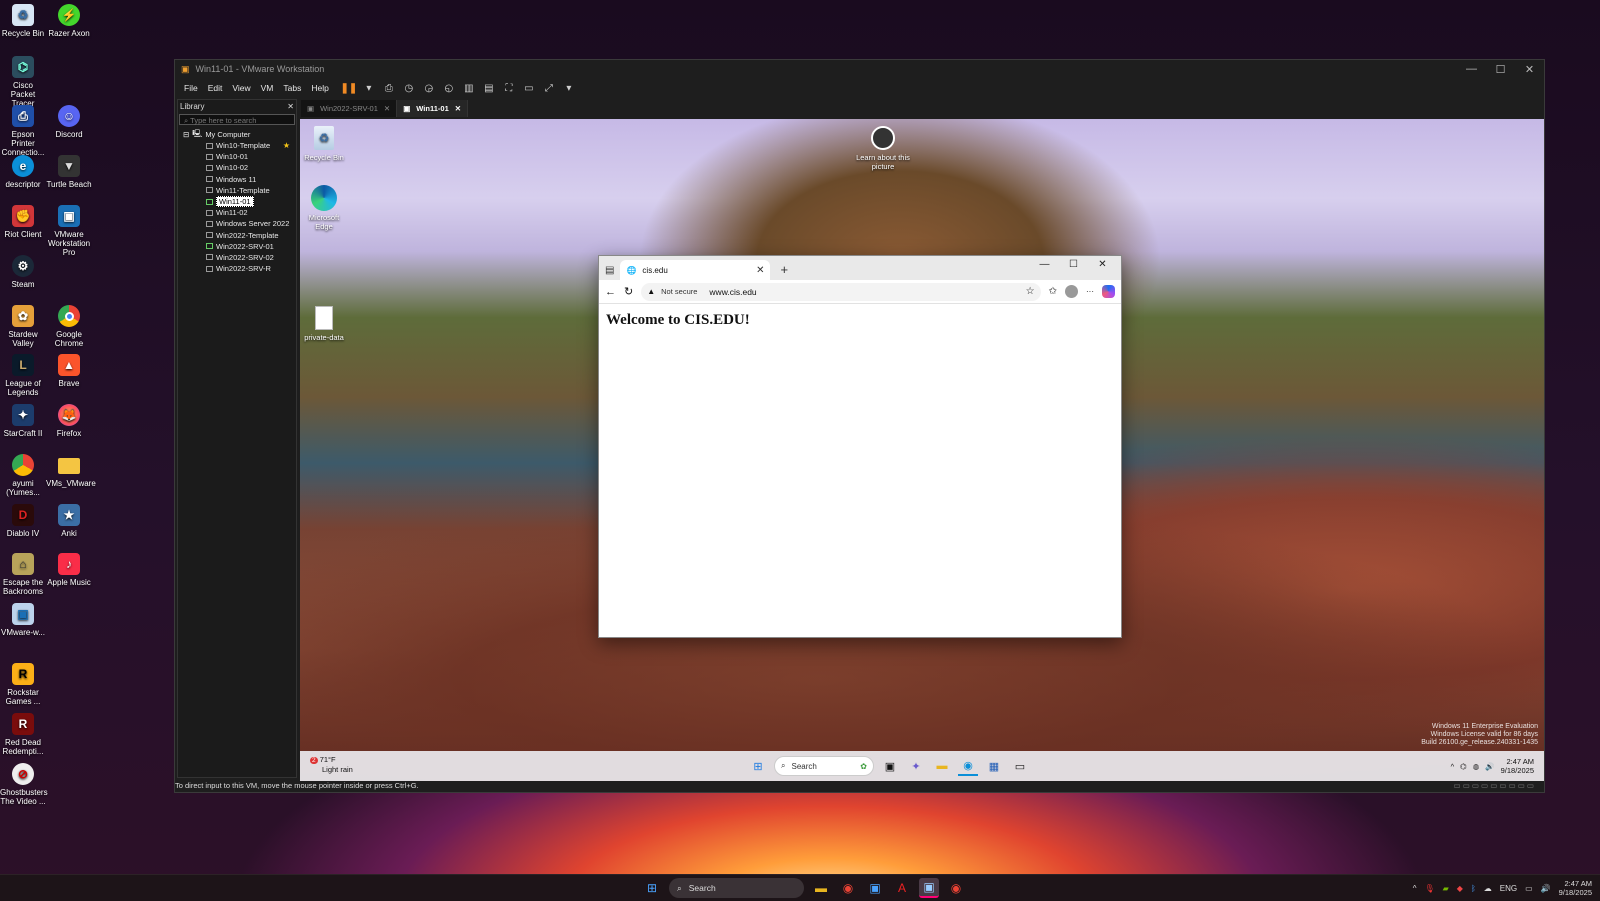 This screenshot has width=1600, height=901. I want to click on desktop-icon-diablo: D Diablo IV, so click(23, 521).